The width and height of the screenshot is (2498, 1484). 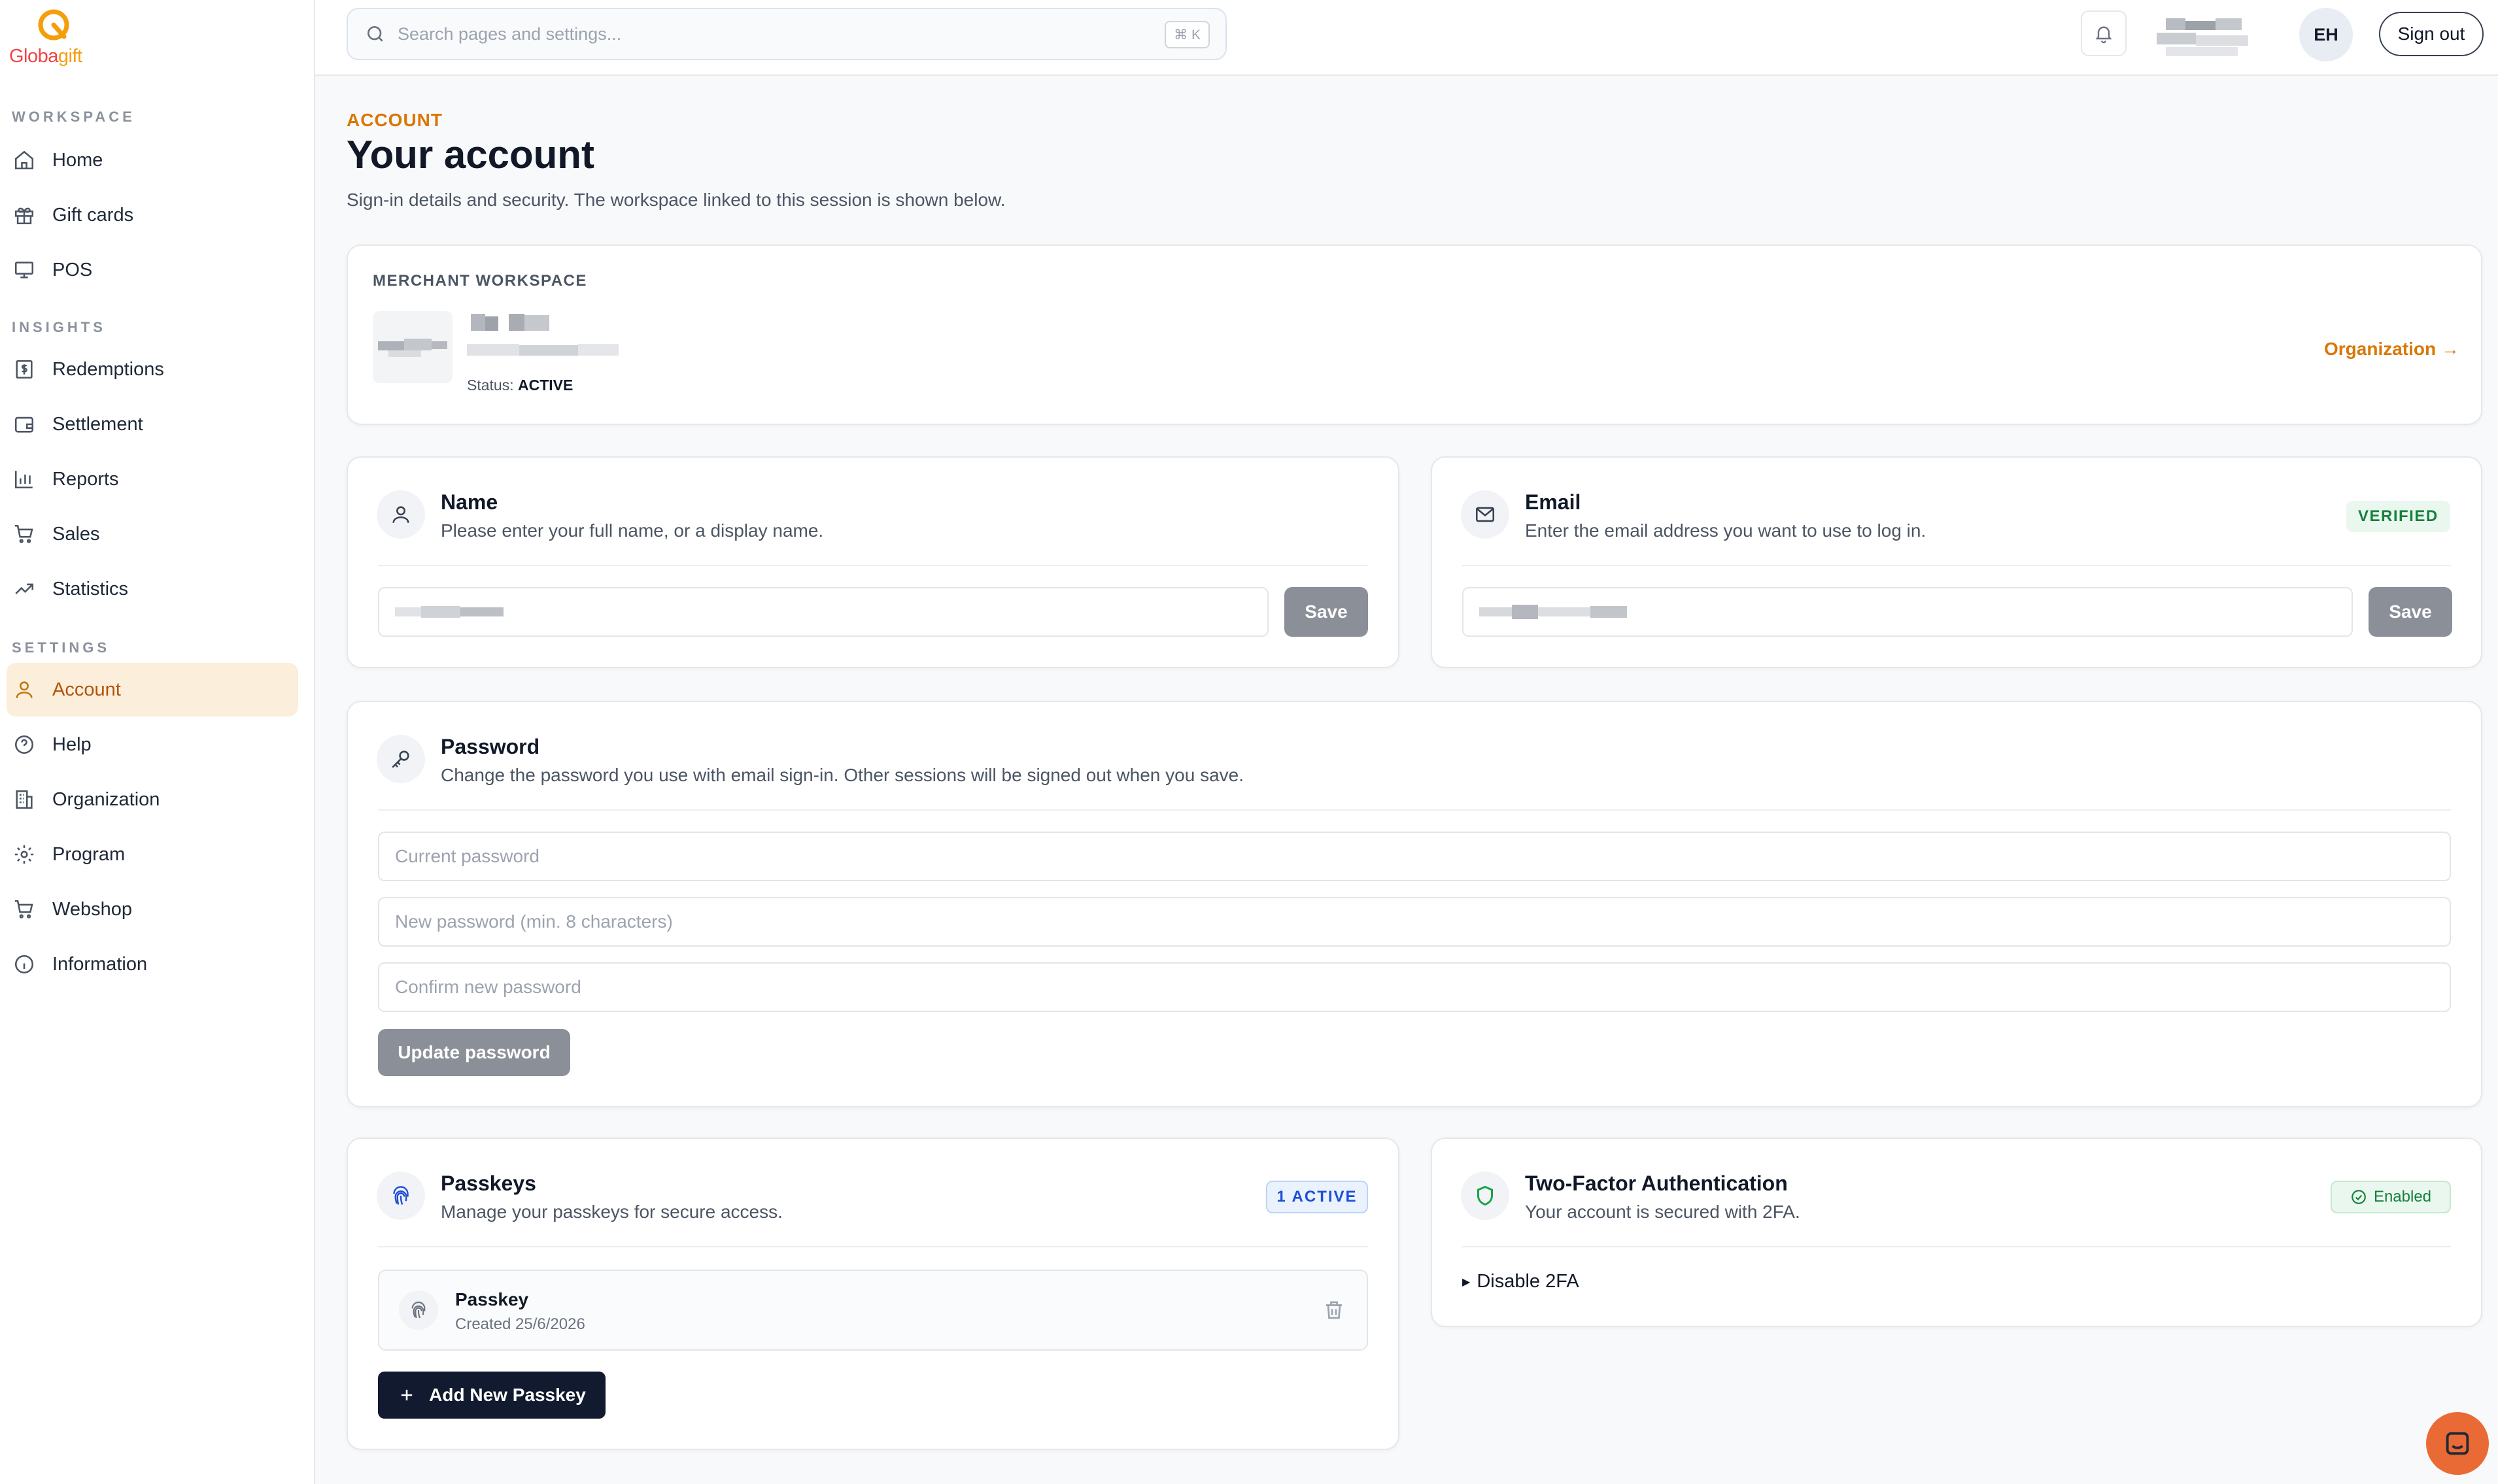 I want to click on new-password-placeholder: New password (min. 8 characters), so click(x=534, y=921).